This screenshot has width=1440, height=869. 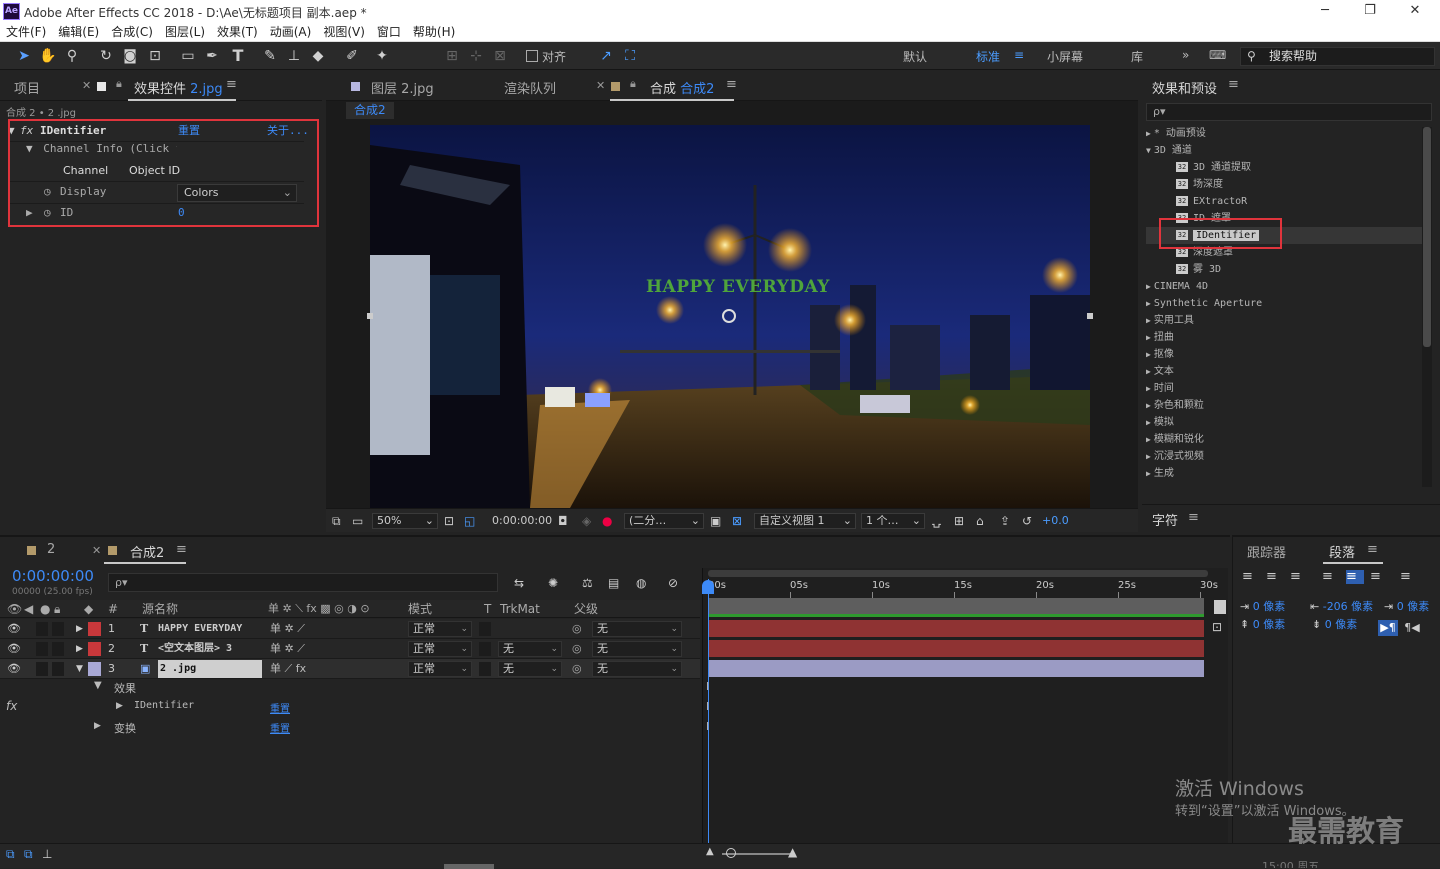 I want to click on workspace-default: 默认, so click(x=915, y=56).